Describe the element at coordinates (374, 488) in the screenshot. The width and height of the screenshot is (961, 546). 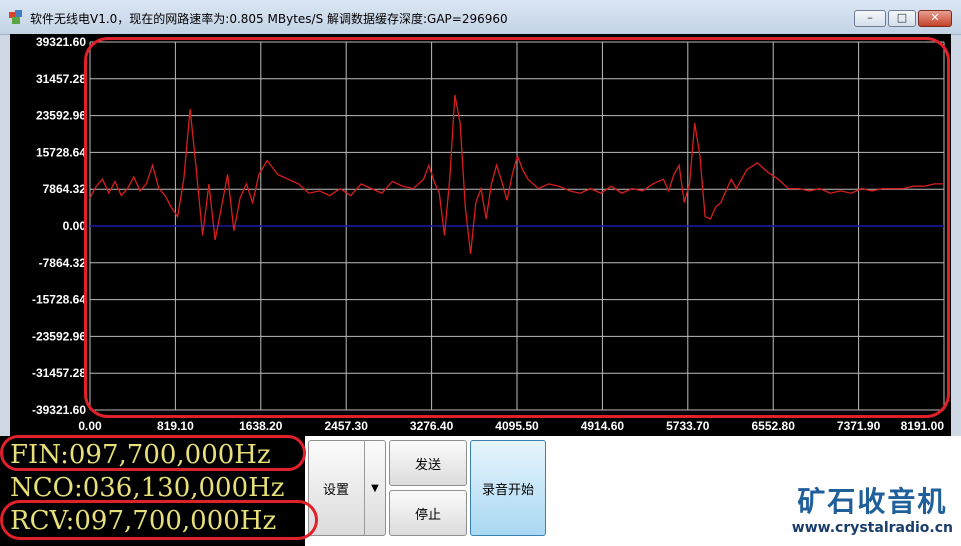
I see `chevron-down-icon: ▼` at that location.